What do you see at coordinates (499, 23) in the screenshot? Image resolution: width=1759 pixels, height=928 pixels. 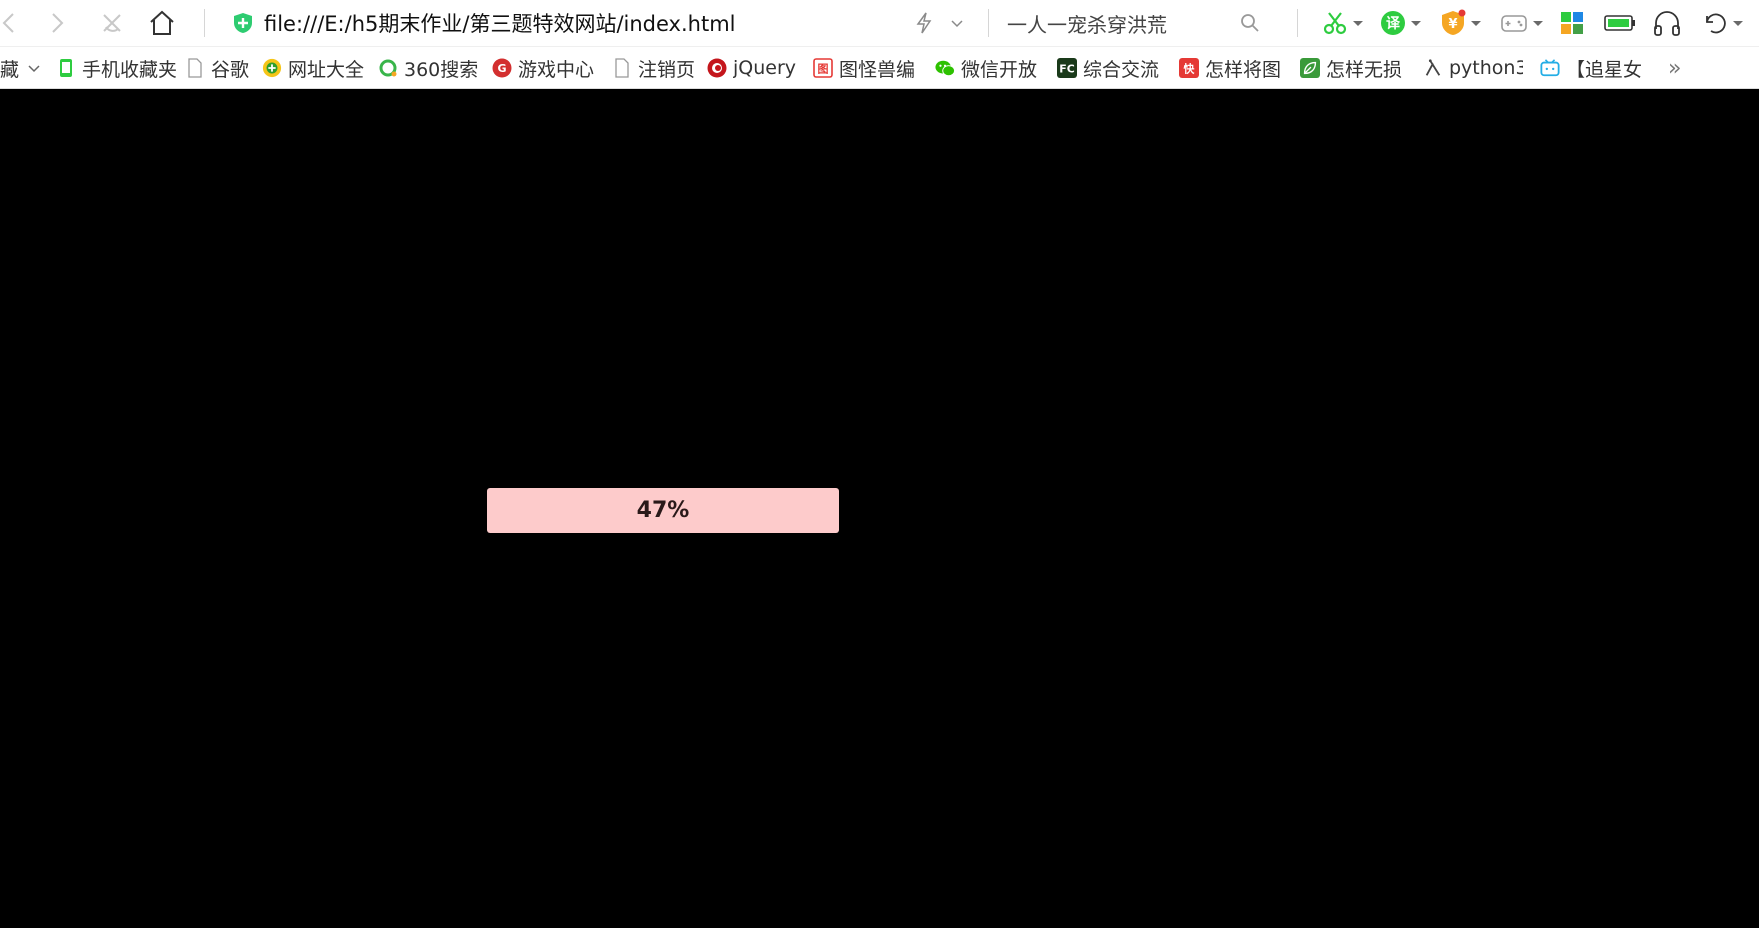 I see `url-text: file:///E:/h5期末作业/第三题特效网站/index.html` at bounding box center [499, 23].